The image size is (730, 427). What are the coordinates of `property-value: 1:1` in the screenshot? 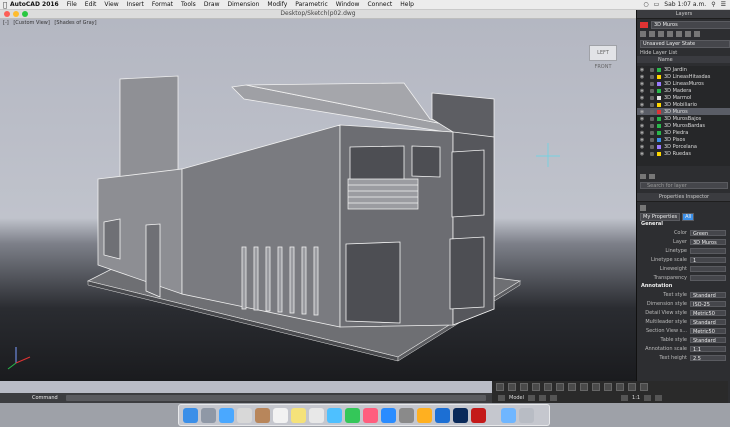 It's located at (708, 348).